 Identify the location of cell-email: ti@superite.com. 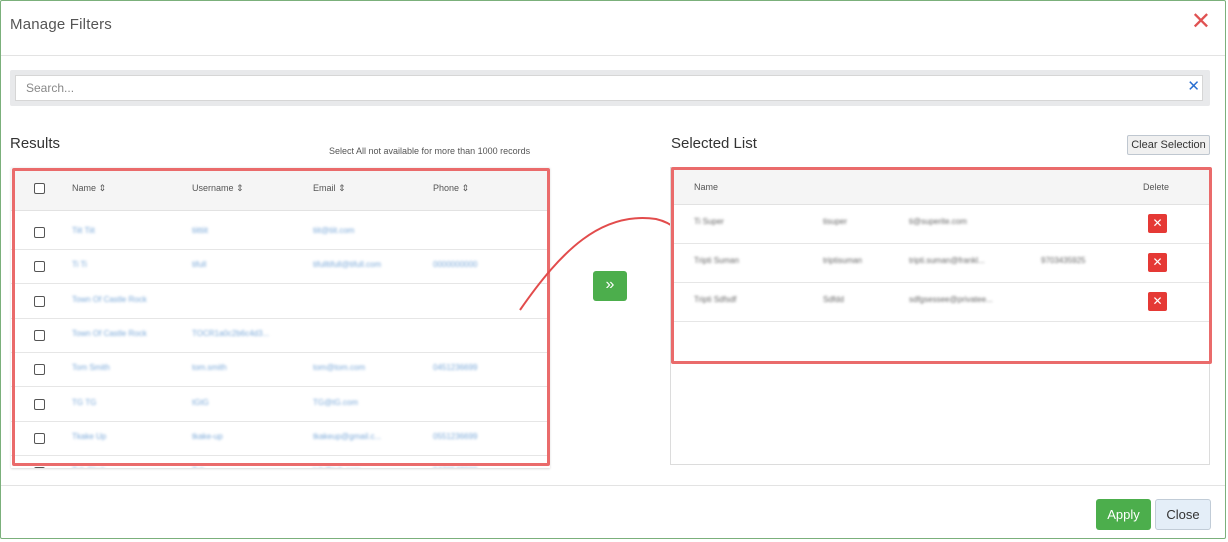
(938, 221).